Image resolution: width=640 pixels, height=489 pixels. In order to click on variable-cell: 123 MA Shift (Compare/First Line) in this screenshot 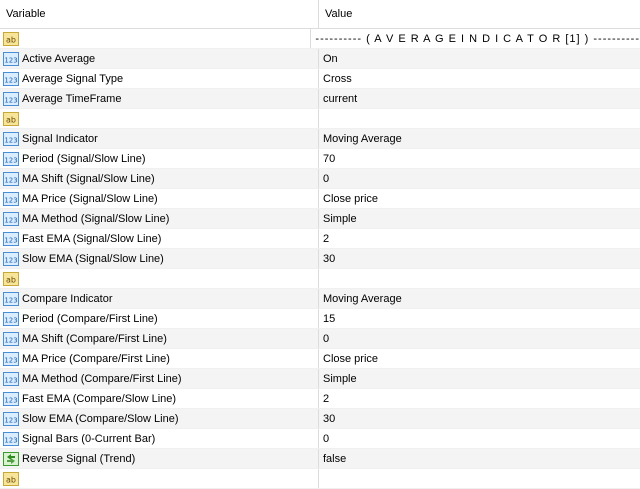, I will do `click(159, 338)`.